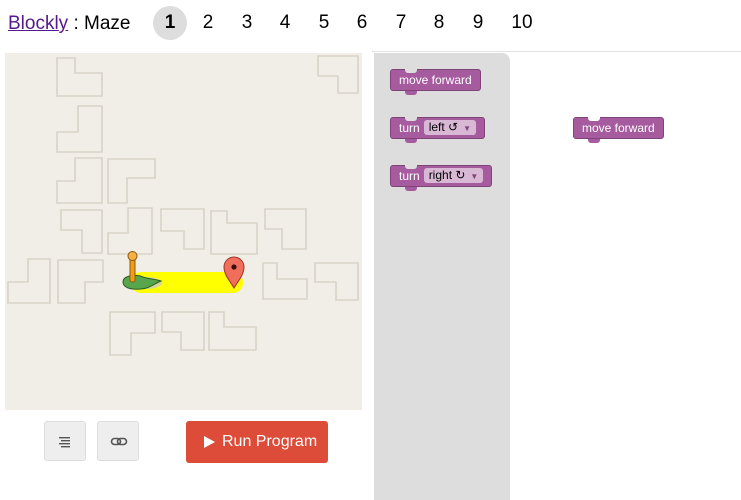  Describe the element at coordinates (209, 442) in the screenshot. I see `play-icon` at that location.